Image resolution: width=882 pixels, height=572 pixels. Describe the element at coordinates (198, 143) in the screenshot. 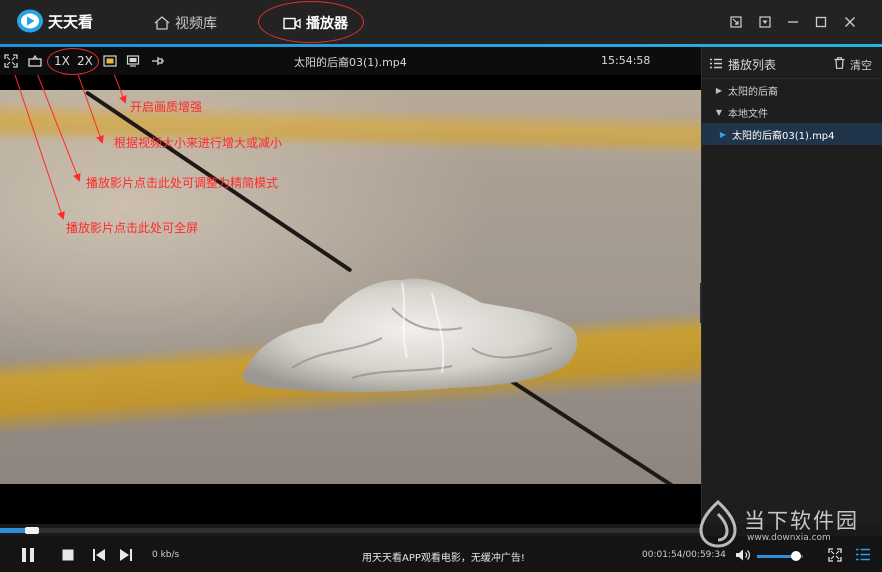

I see `annotation-speed: 根据视频大小来进行增大或减小` at that location.